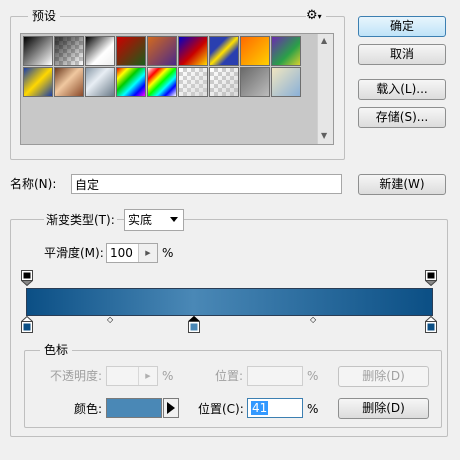 This screenshot has width=460, height=460. What do you see at coordinates (431, 278) in the screenshot?
I see `opacity-stop-right` at bounding box center [431, 278].